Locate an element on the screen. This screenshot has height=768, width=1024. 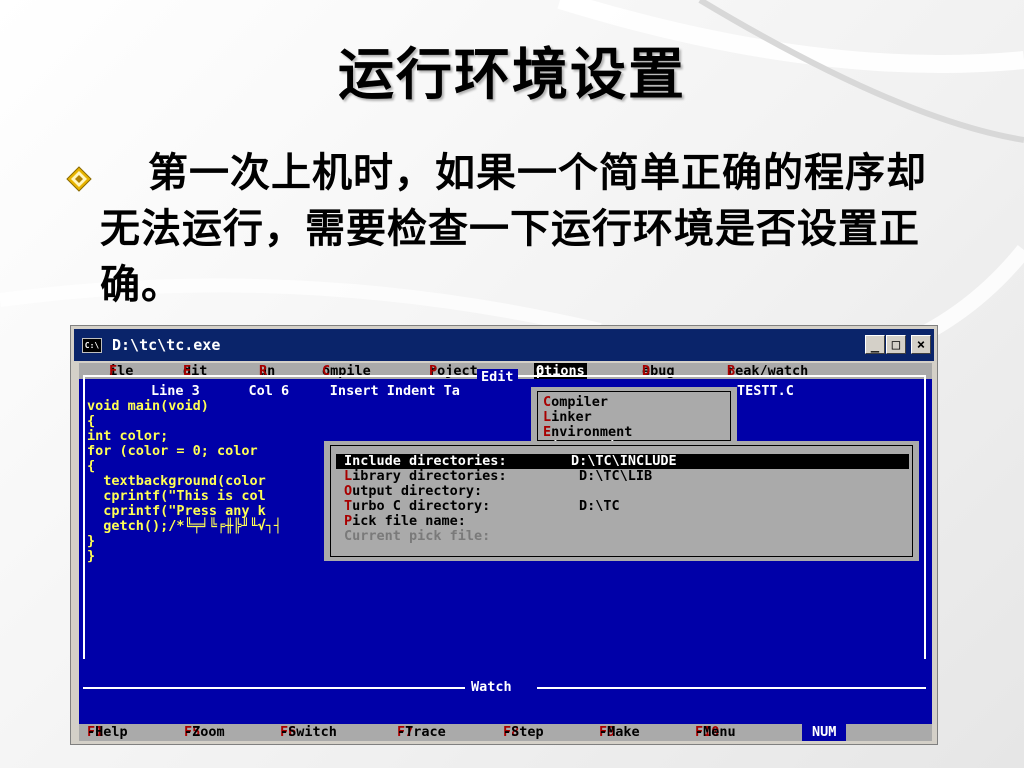
editor-status-line: Line 3 Col 6 Insert Indent Ta is located at coordinates (305, 391).